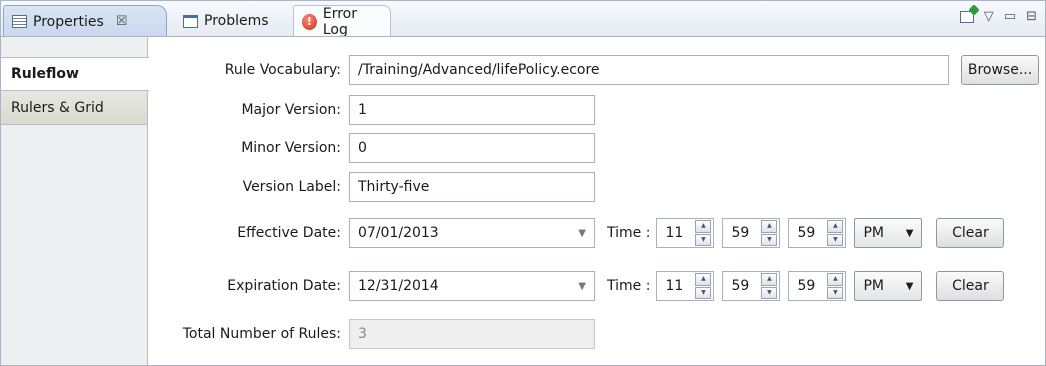 The image size is (1046, 366). I want to click on sidebar-item-rulers-grid: Rulers & Grid, so click(74, 108).